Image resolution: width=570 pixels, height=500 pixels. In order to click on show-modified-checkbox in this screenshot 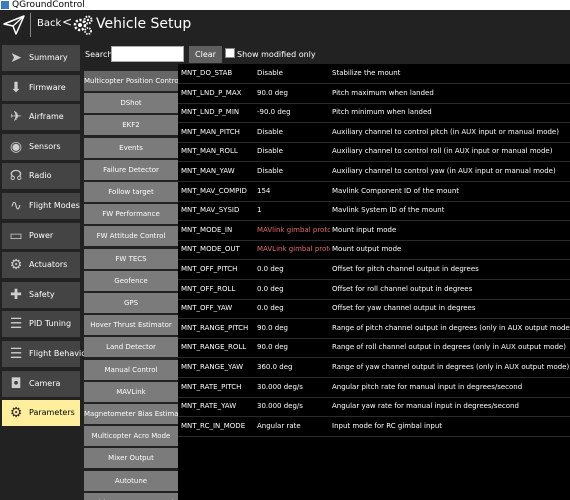, I will do `click(230, 53)`.